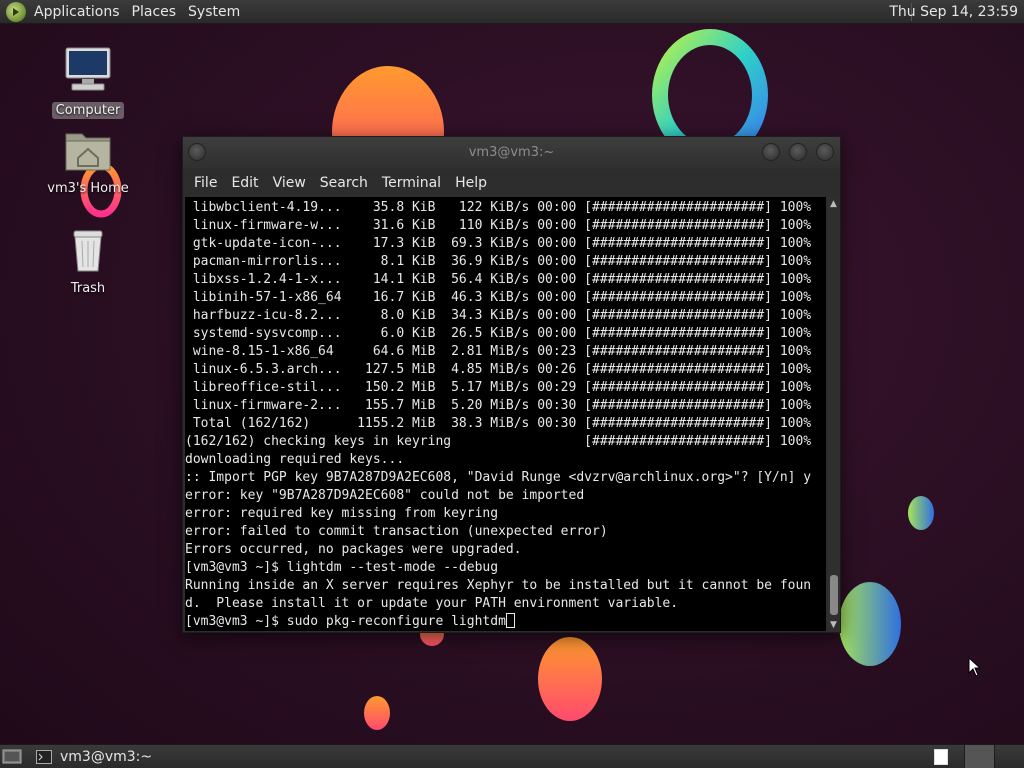  Describe the element at coordinates (511, 183) in the screenshot. I see `terminal-menu-bar: File Edit View Search Terminal Help` at that location.